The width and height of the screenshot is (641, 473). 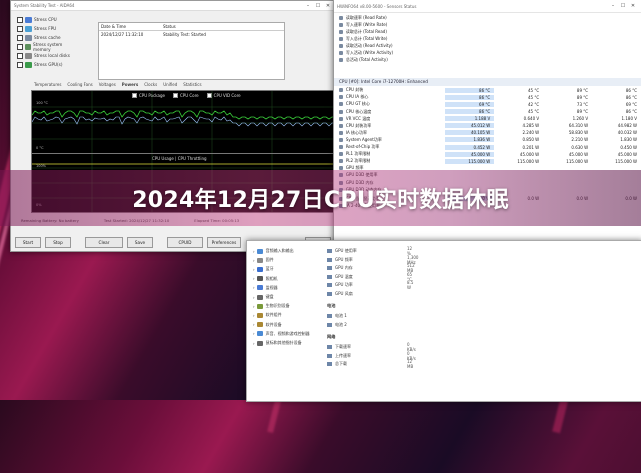 I want to click on cpuid-button: CPUID, so click(x=185, y=242).